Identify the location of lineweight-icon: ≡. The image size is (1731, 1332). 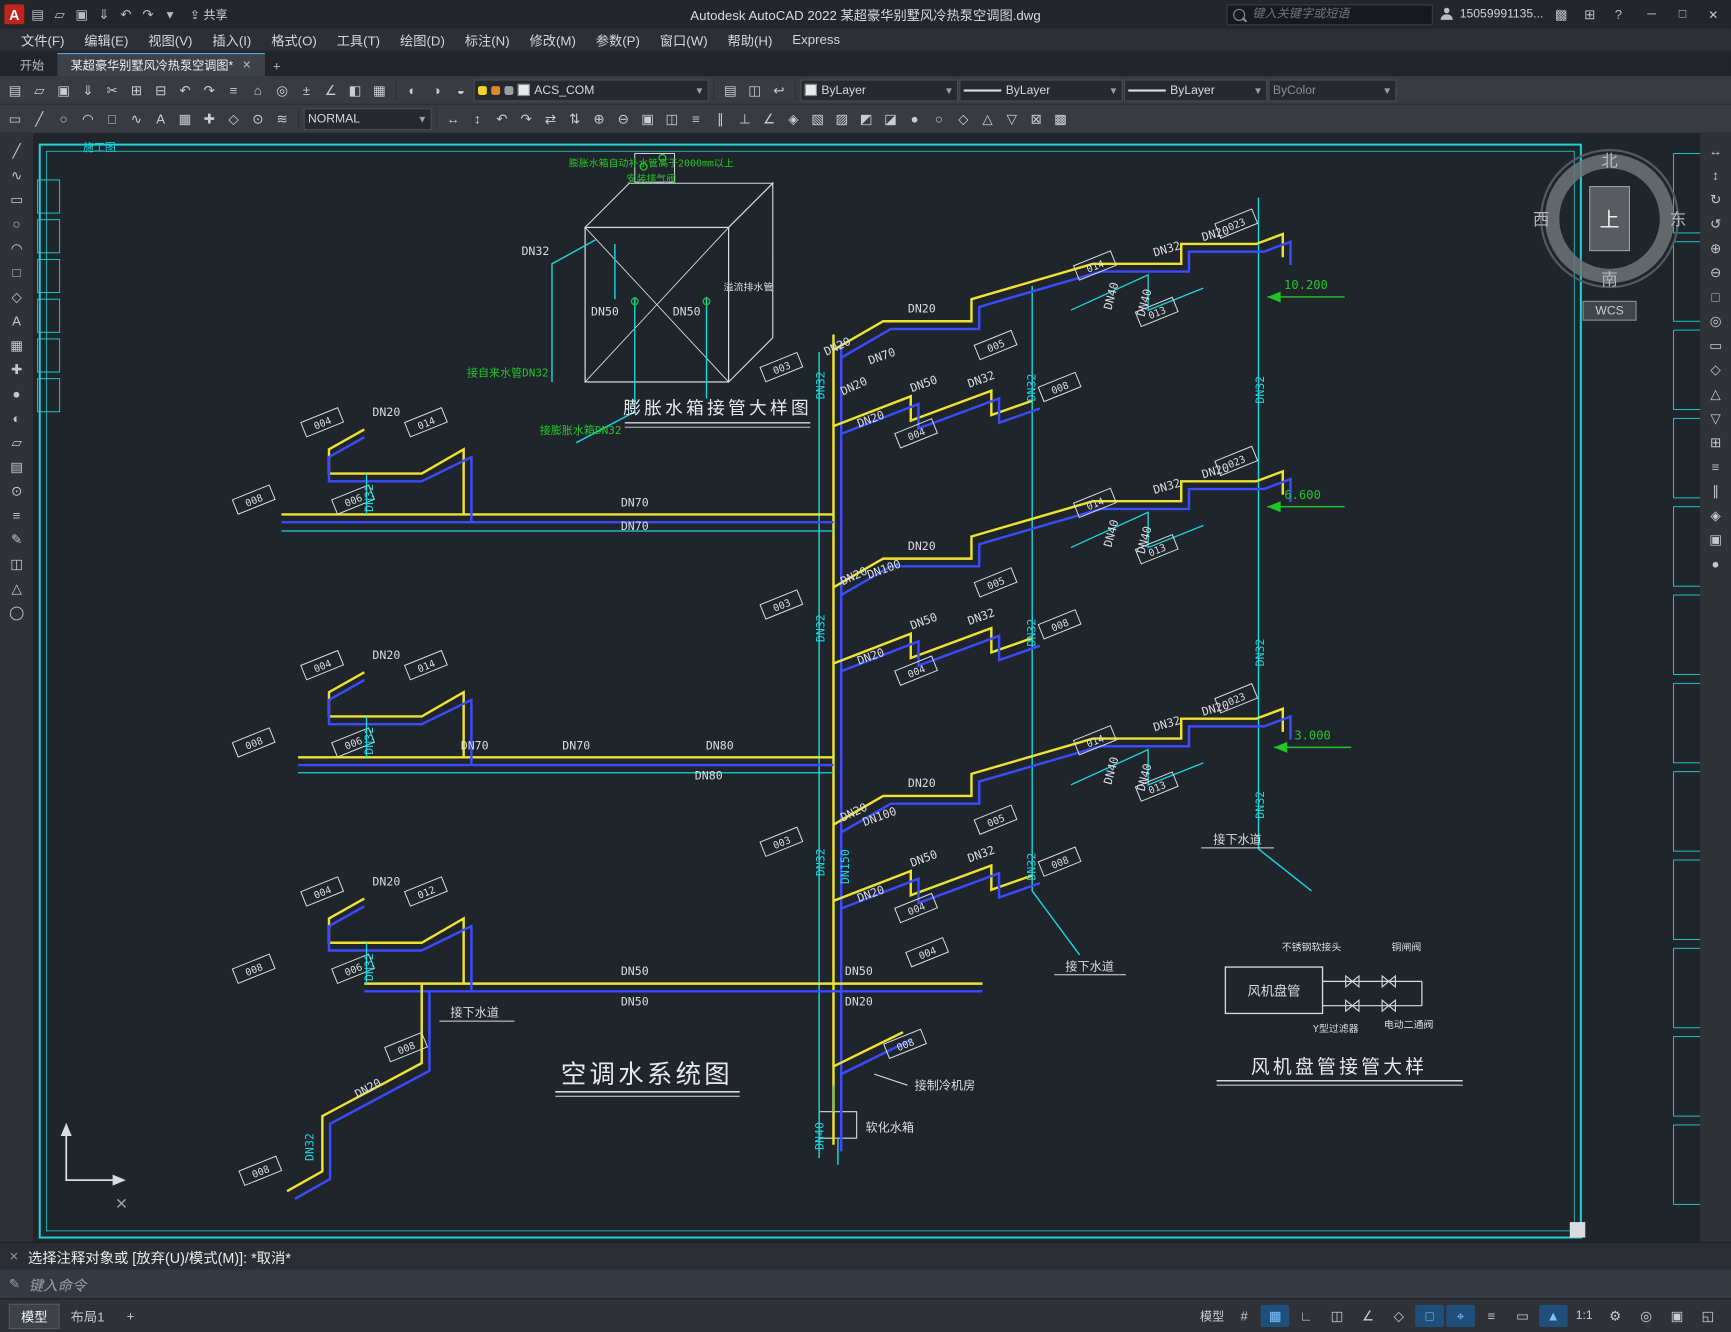
(1491, 1316).